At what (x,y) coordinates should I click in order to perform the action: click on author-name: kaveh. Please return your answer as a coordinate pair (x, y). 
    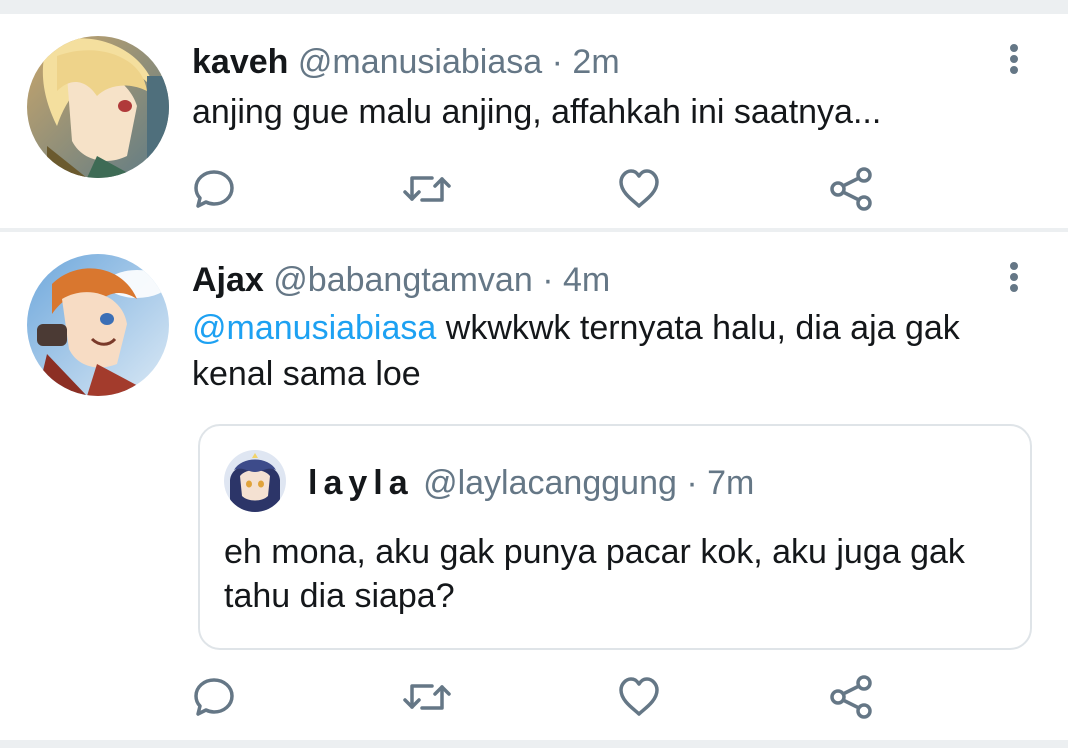
    Looking at the image, I should click on (240, 62).